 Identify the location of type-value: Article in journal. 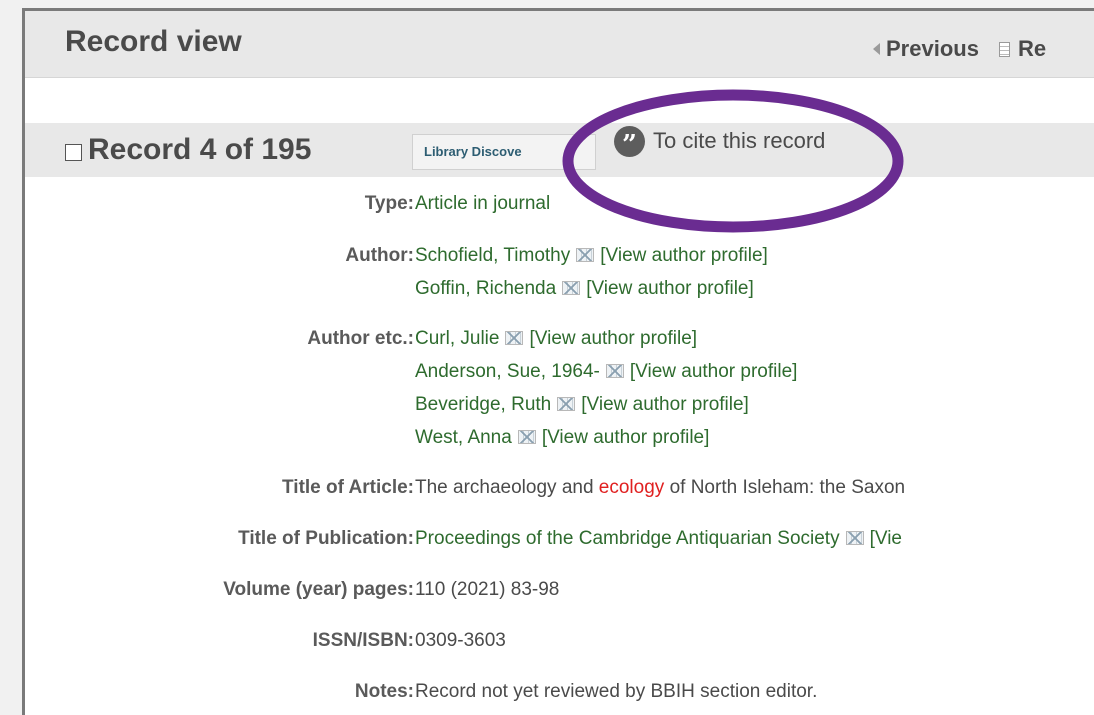
(483, 203).